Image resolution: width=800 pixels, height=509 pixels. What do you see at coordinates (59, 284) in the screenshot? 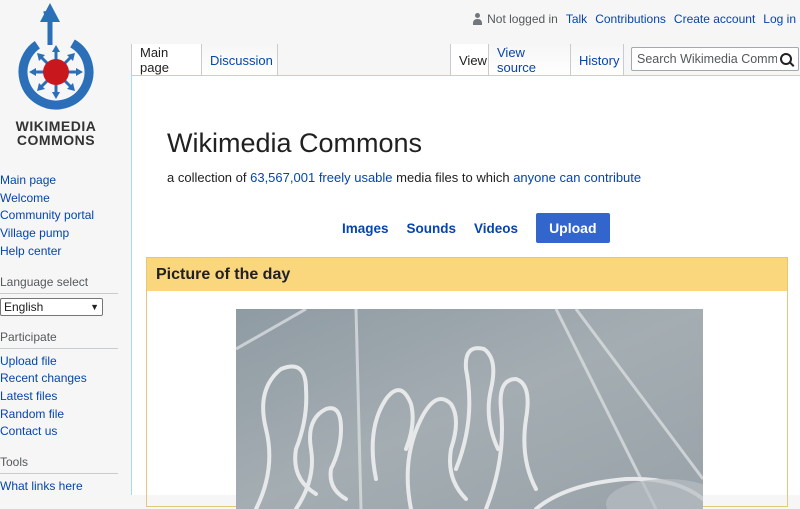
I see `language-select-heading: Language select` at bounding box center [59, 284].